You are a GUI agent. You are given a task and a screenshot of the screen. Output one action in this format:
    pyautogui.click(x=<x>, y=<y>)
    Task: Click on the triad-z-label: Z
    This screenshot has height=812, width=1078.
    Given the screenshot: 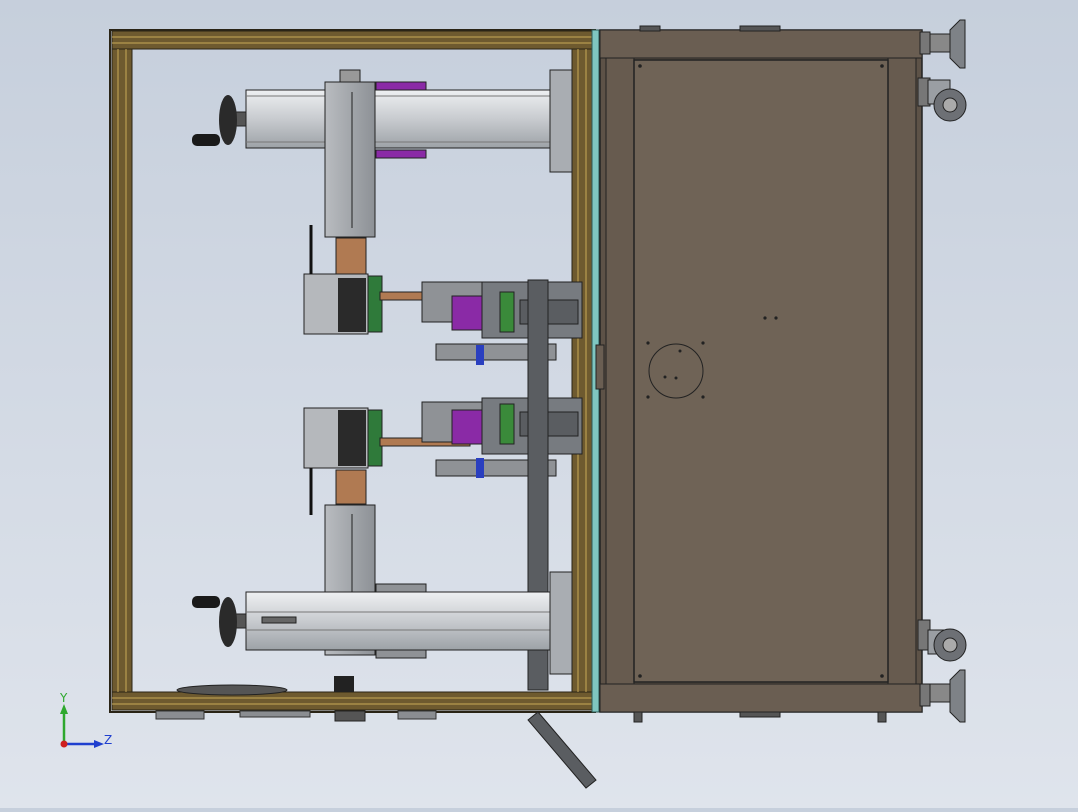 What is the action you would take?
    pyautogui.click(x=108, y=740)
    